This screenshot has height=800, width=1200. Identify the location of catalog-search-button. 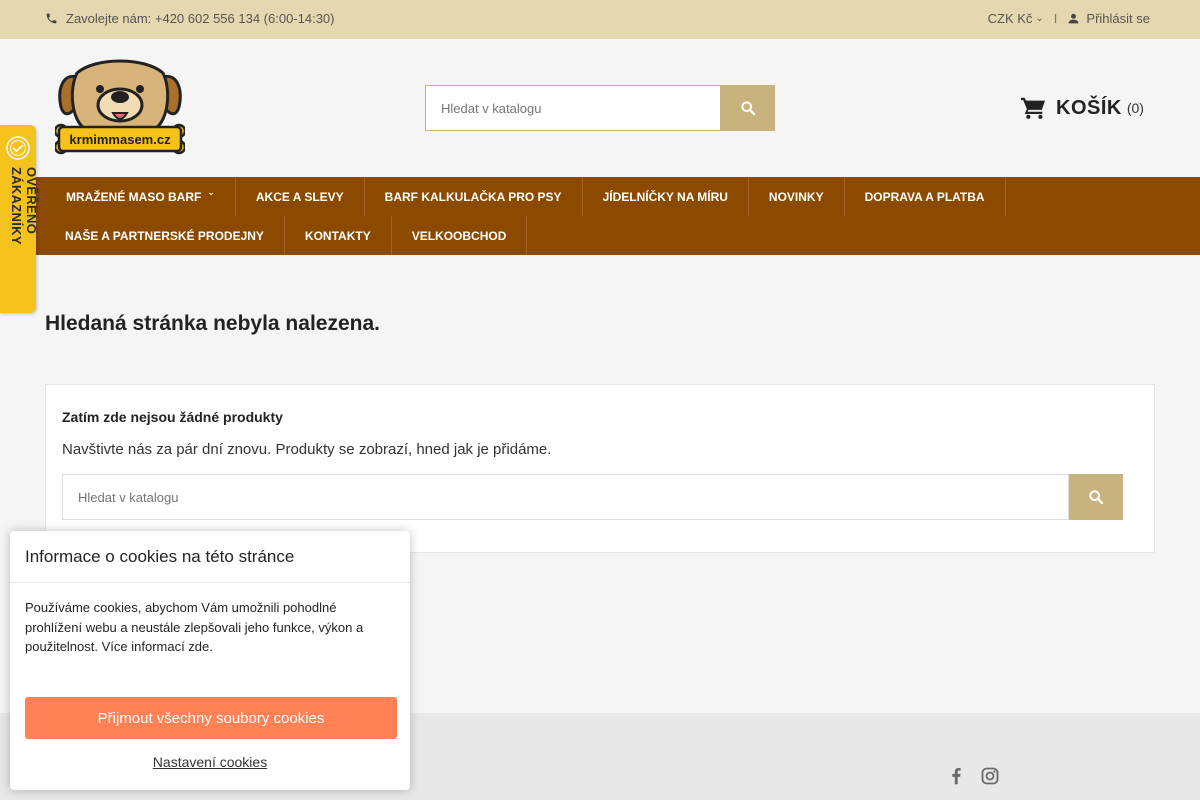
(1096, 497).